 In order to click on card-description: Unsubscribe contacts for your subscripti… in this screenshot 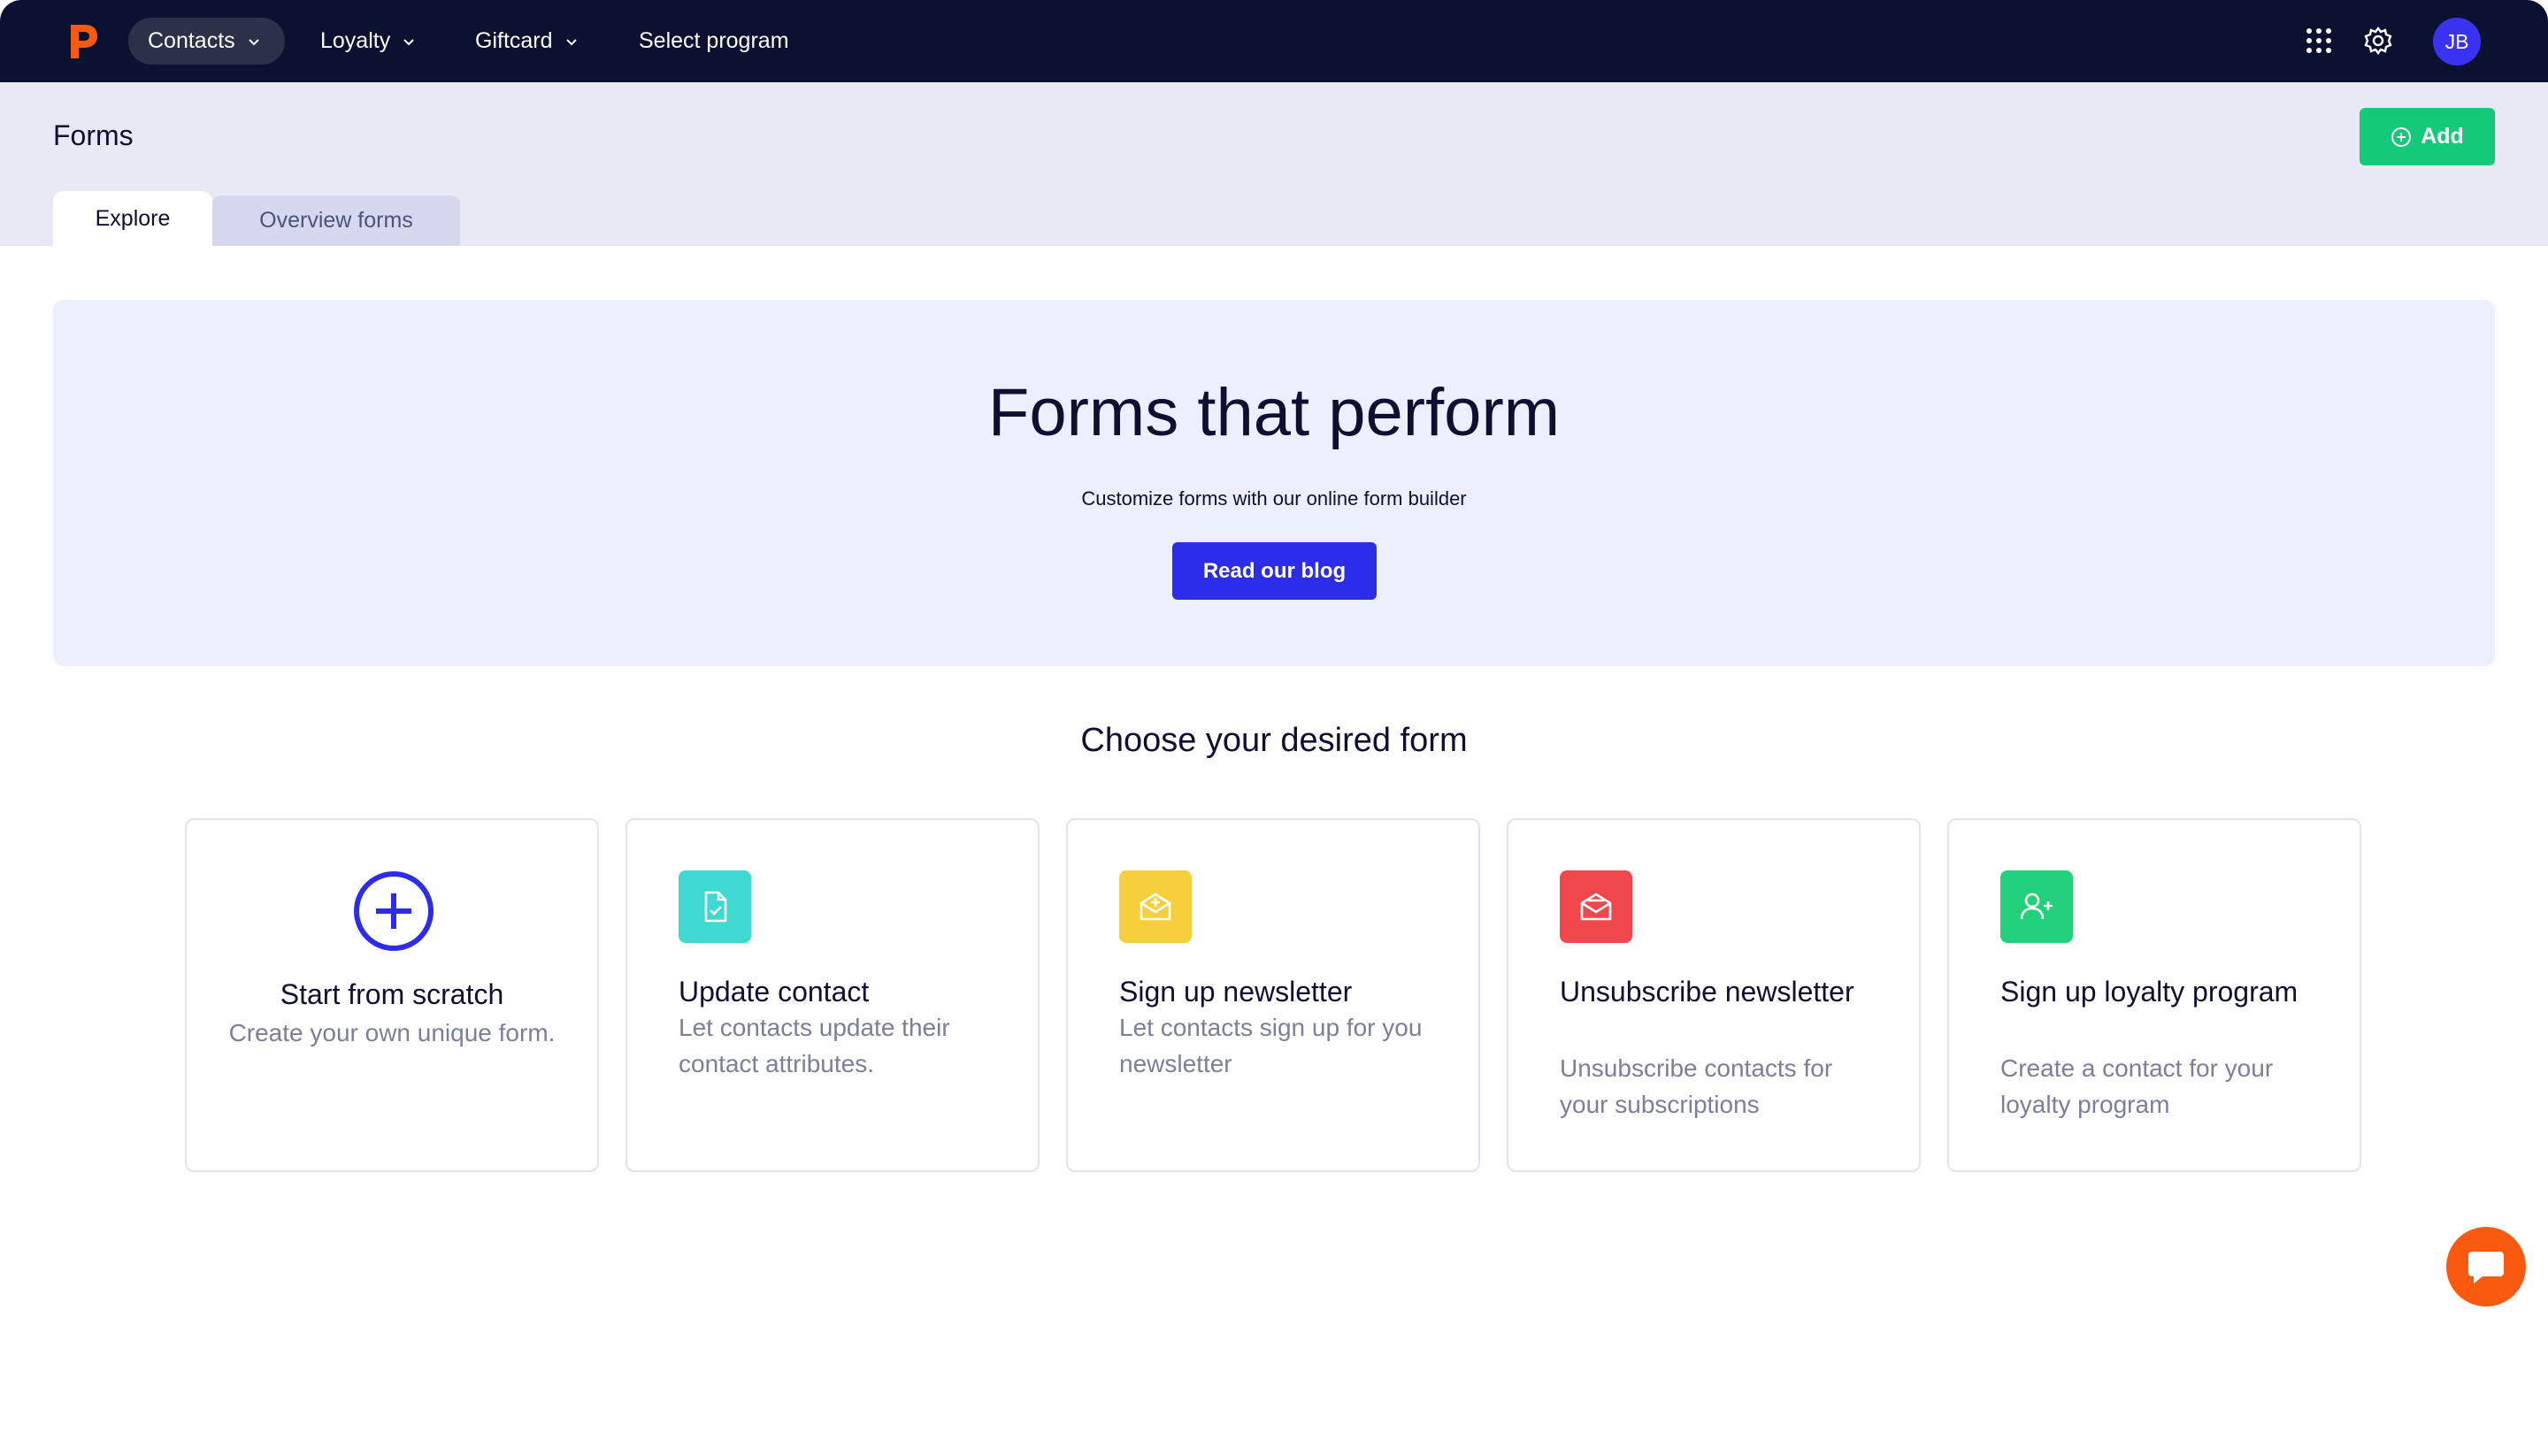, I will do `click(1696, 1086)`.